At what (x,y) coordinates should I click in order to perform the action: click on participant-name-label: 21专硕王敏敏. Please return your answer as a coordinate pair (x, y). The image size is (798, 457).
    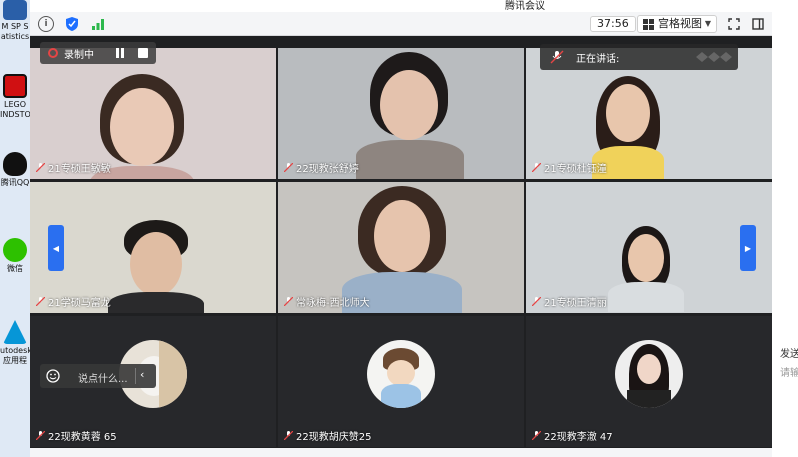
    Looking at the image, I should click on (73, 167).